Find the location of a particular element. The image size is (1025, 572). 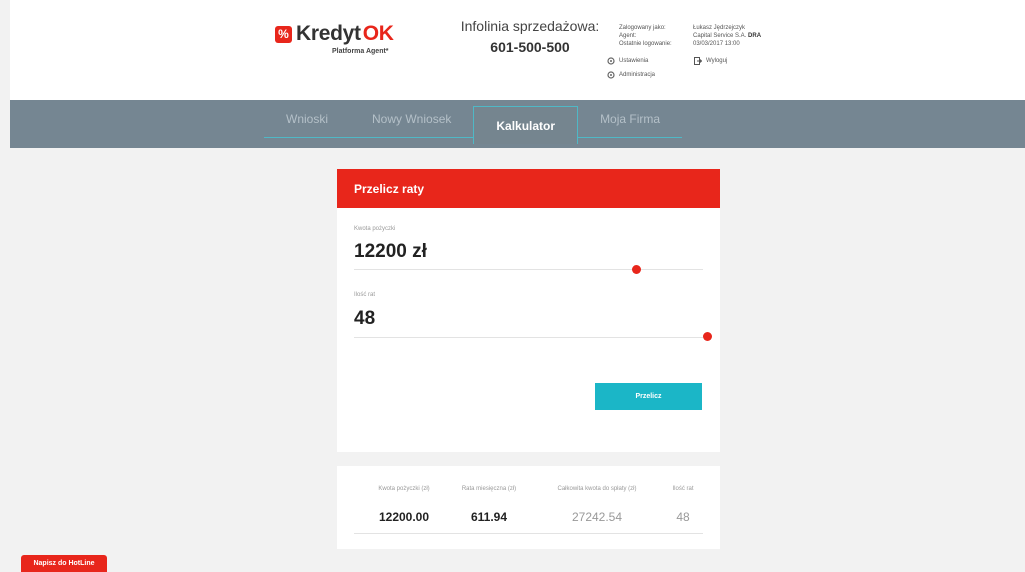

tab-wnioski: Wnioski is located at coordinates (307, 119).